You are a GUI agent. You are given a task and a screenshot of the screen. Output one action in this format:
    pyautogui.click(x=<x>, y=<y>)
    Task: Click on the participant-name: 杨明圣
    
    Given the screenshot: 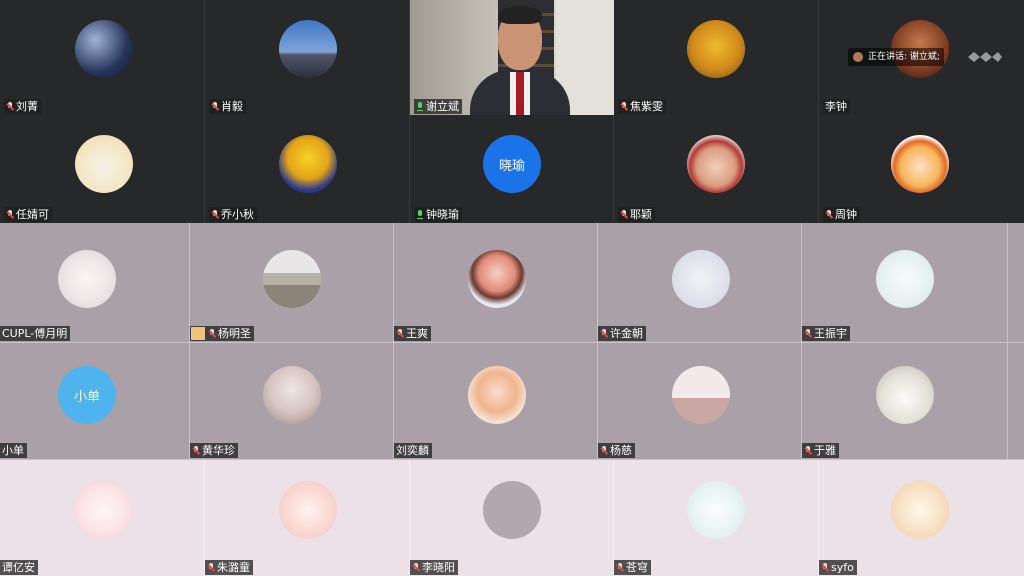 What is the action you would take?
    pyautogui.click(x=234, y=333)
    